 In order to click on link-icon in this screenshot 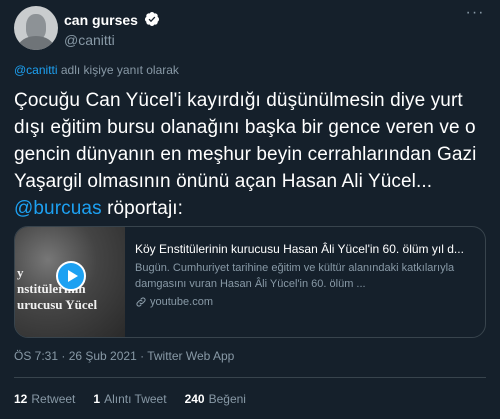, I will do `click(141, 302)`.